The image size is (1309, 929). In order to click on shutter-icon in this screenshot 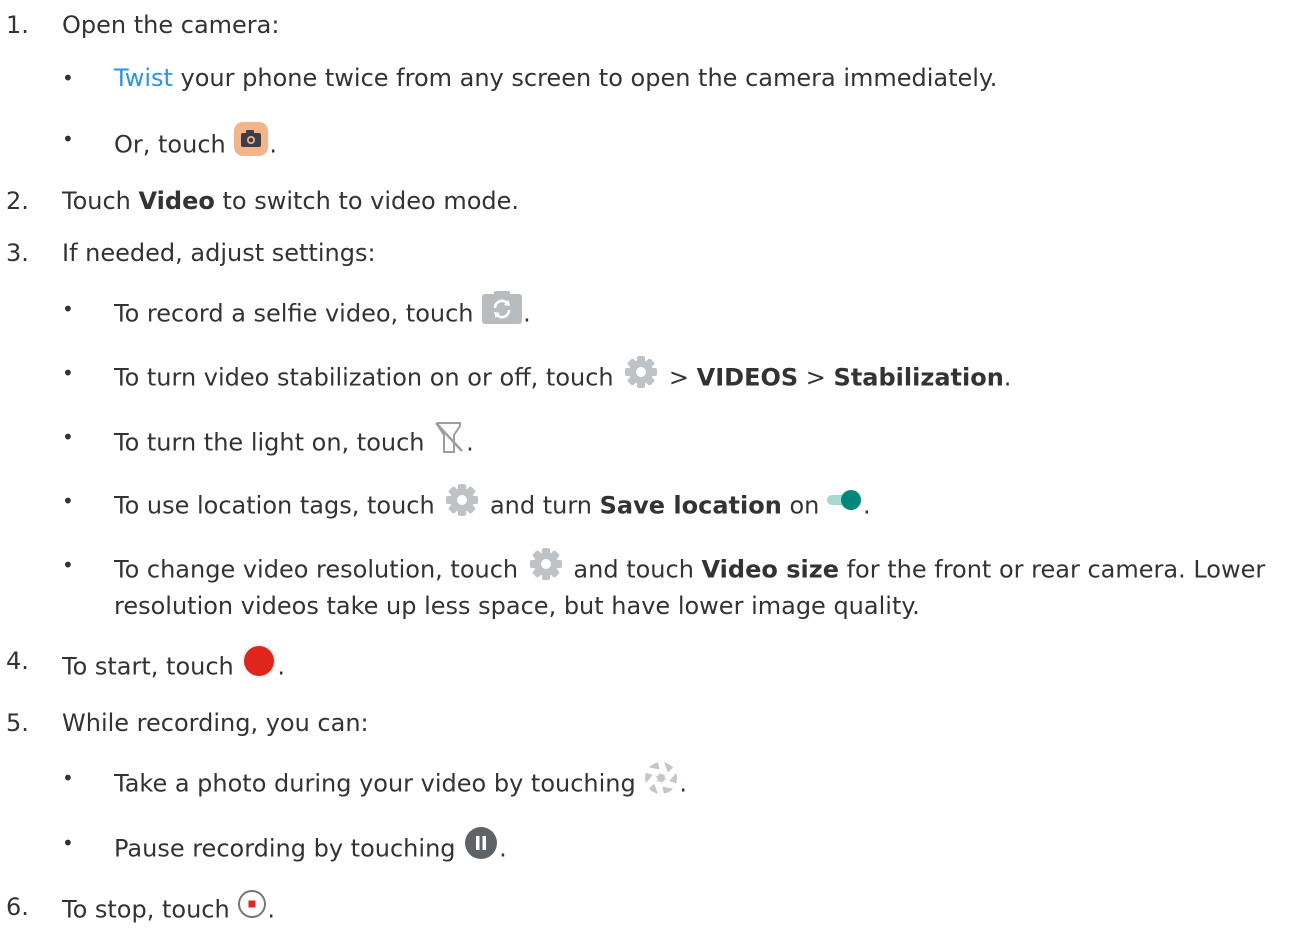, I will do `click(661, 781)`.